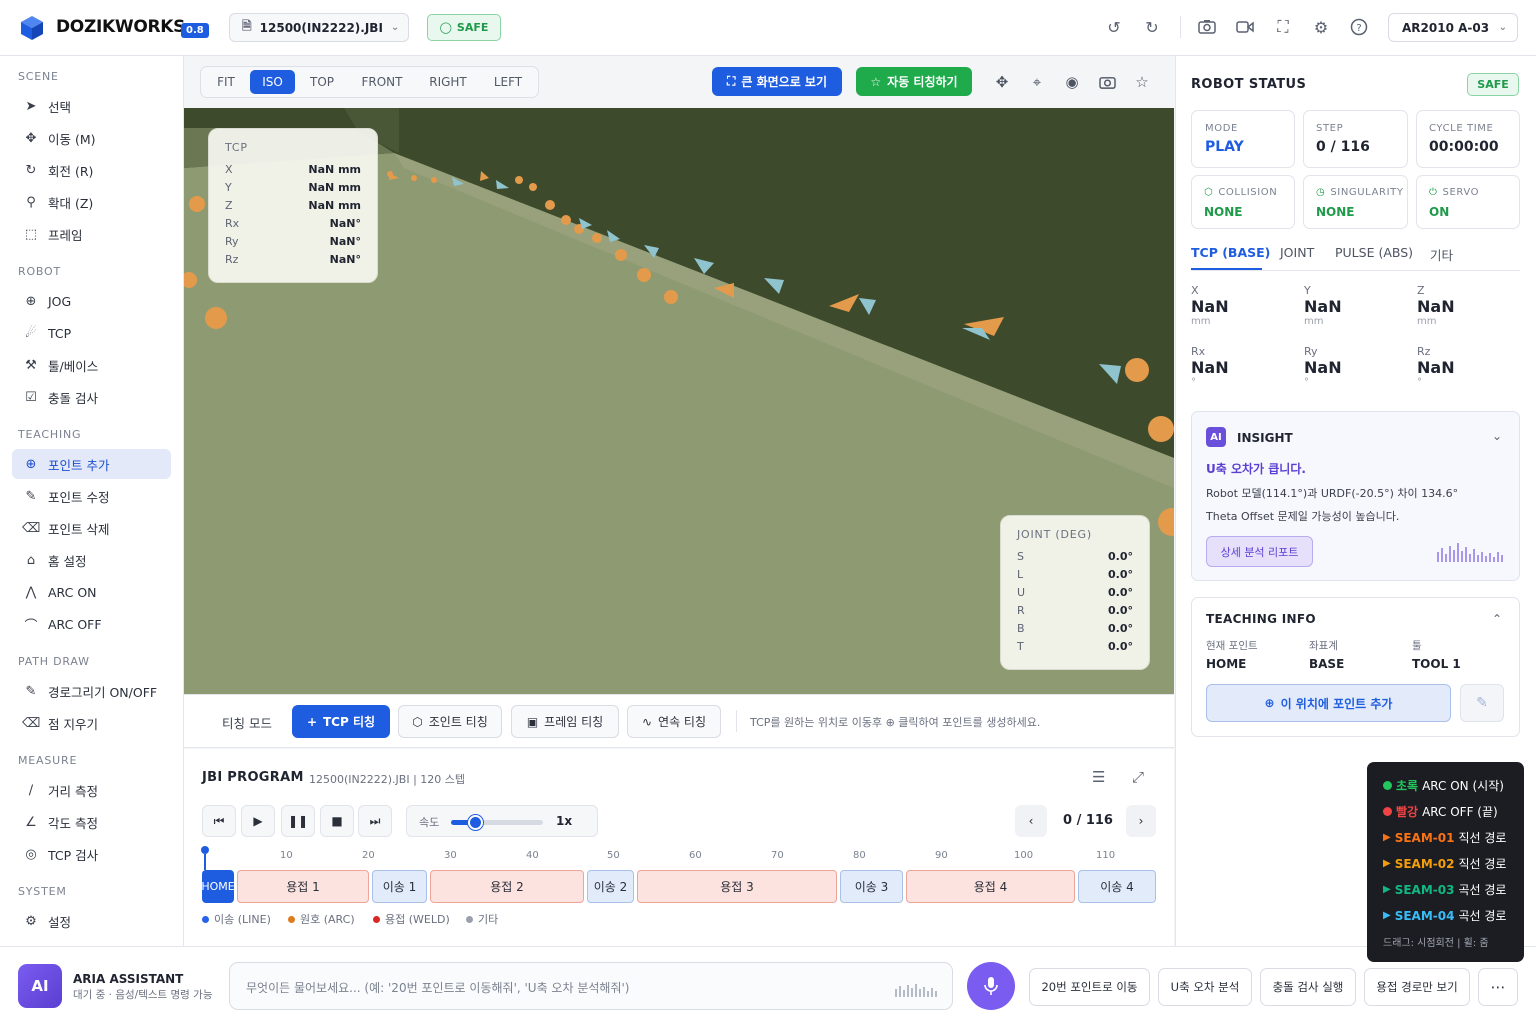 The width and height of the screenshot is (1536, 1024). I want to click on pause-button: ❚❚, so click(298, 821).